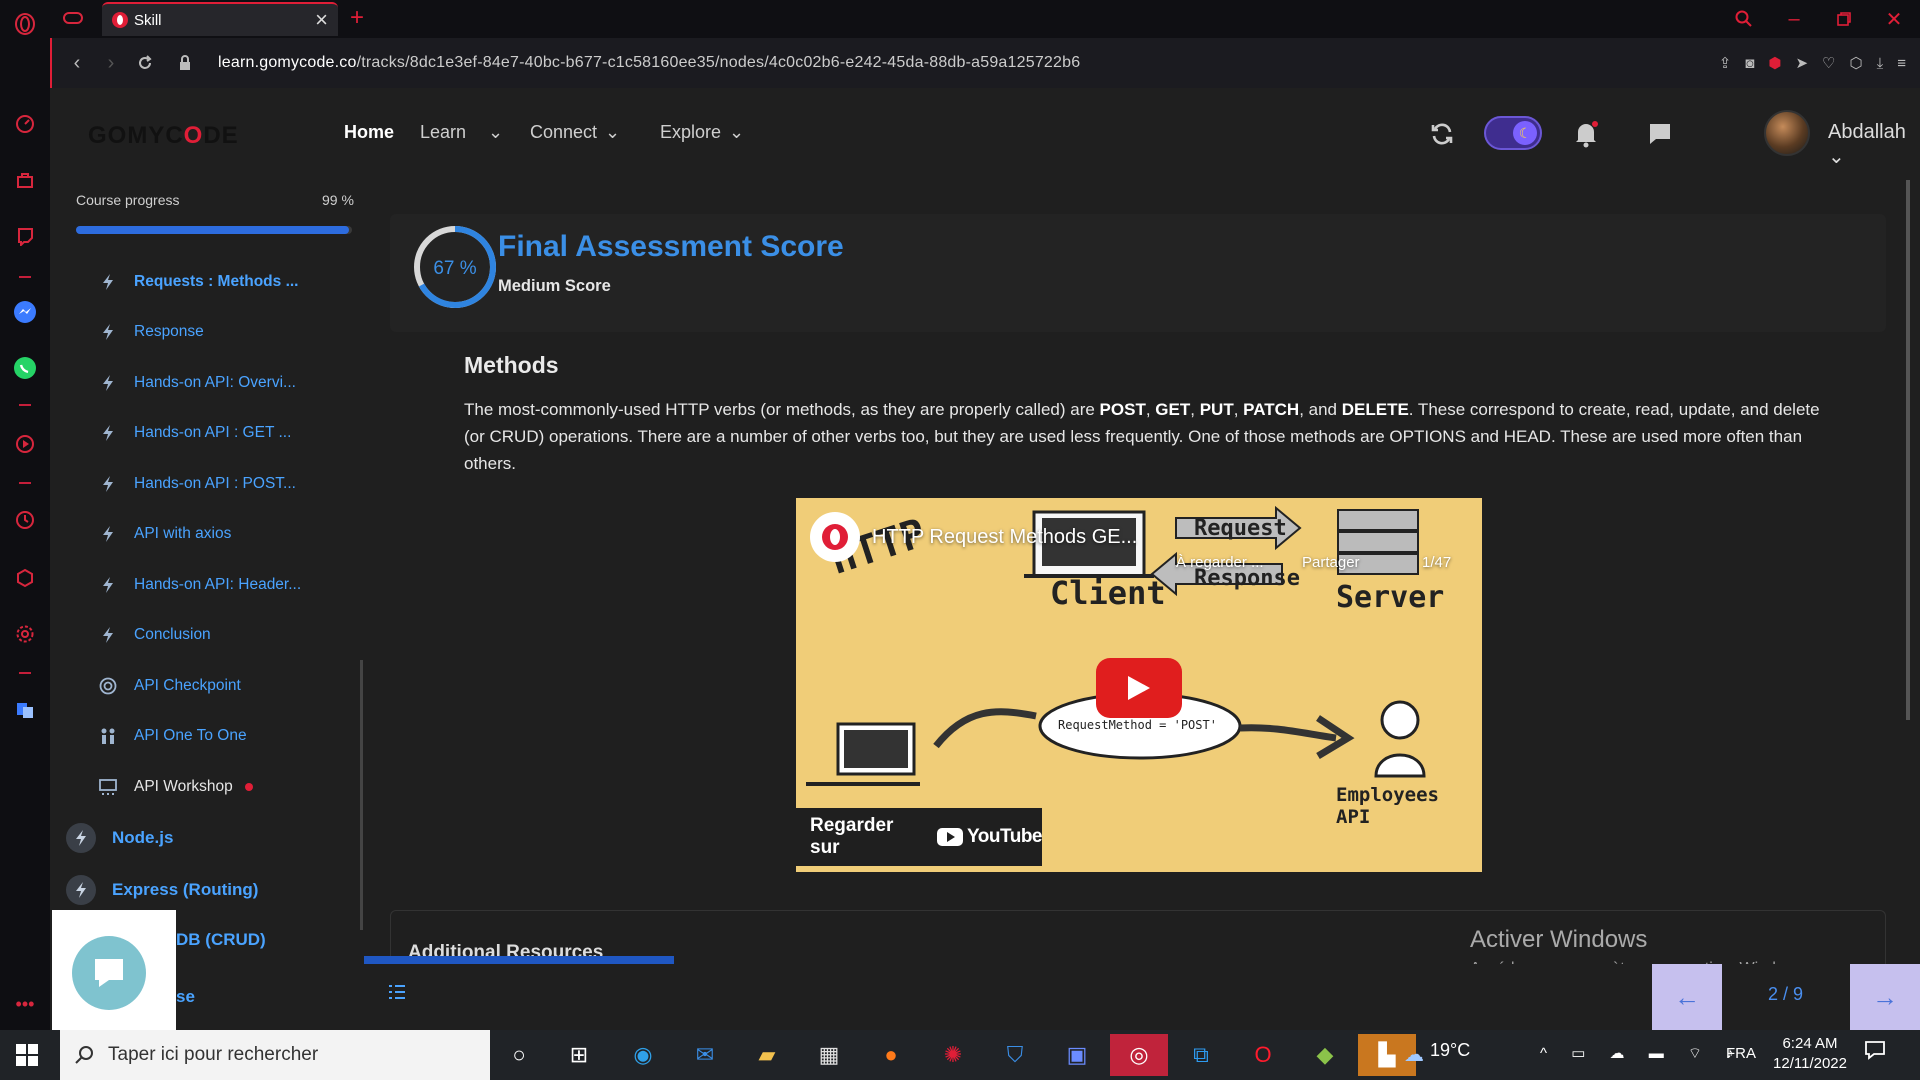  I want to click on sidebar-item-api-workshop: API Workshop, so click(217, 787).